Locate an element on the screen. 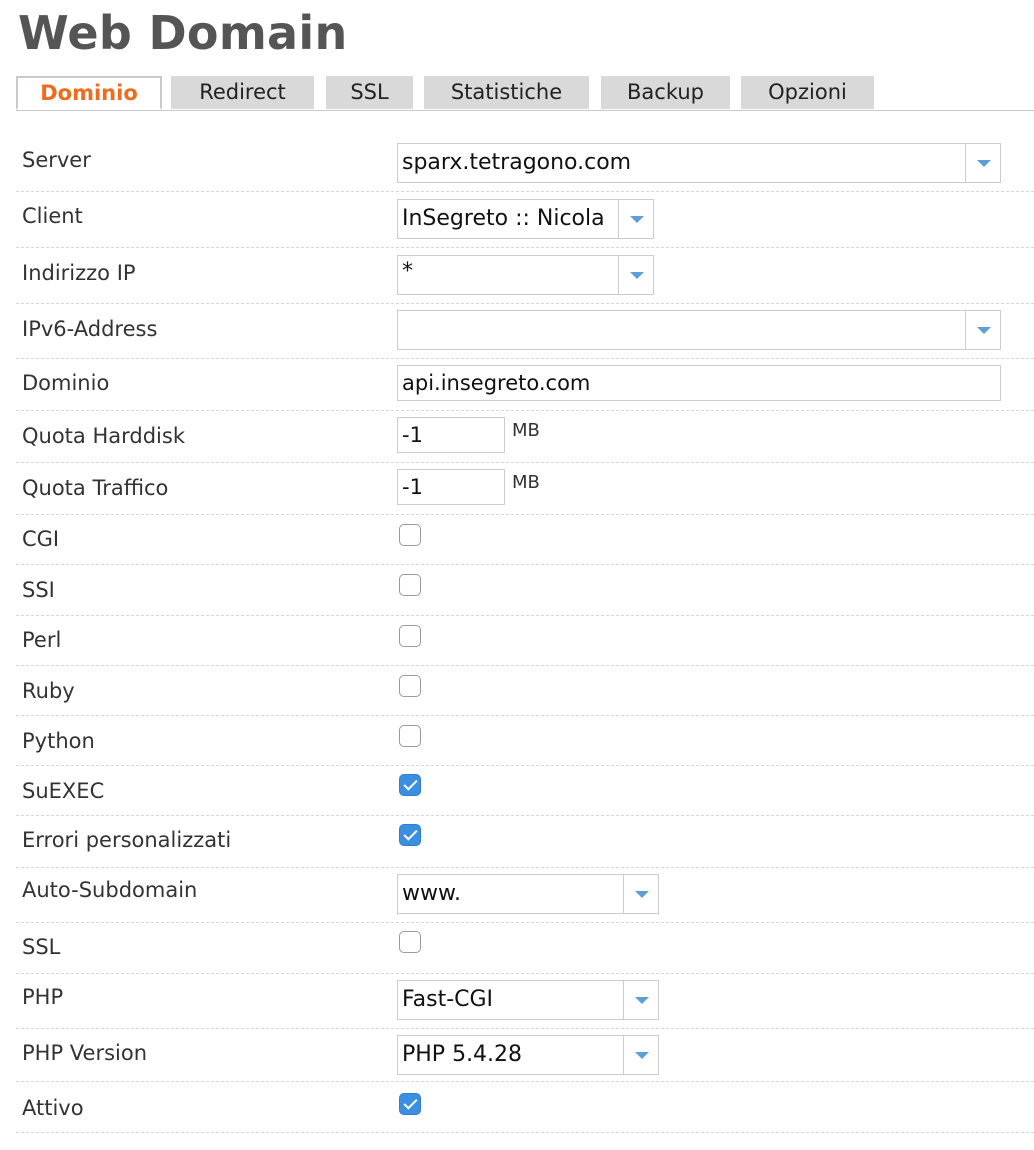  row-quota-traffico: Quota Traffico MB is located at coordinates (525, 488).